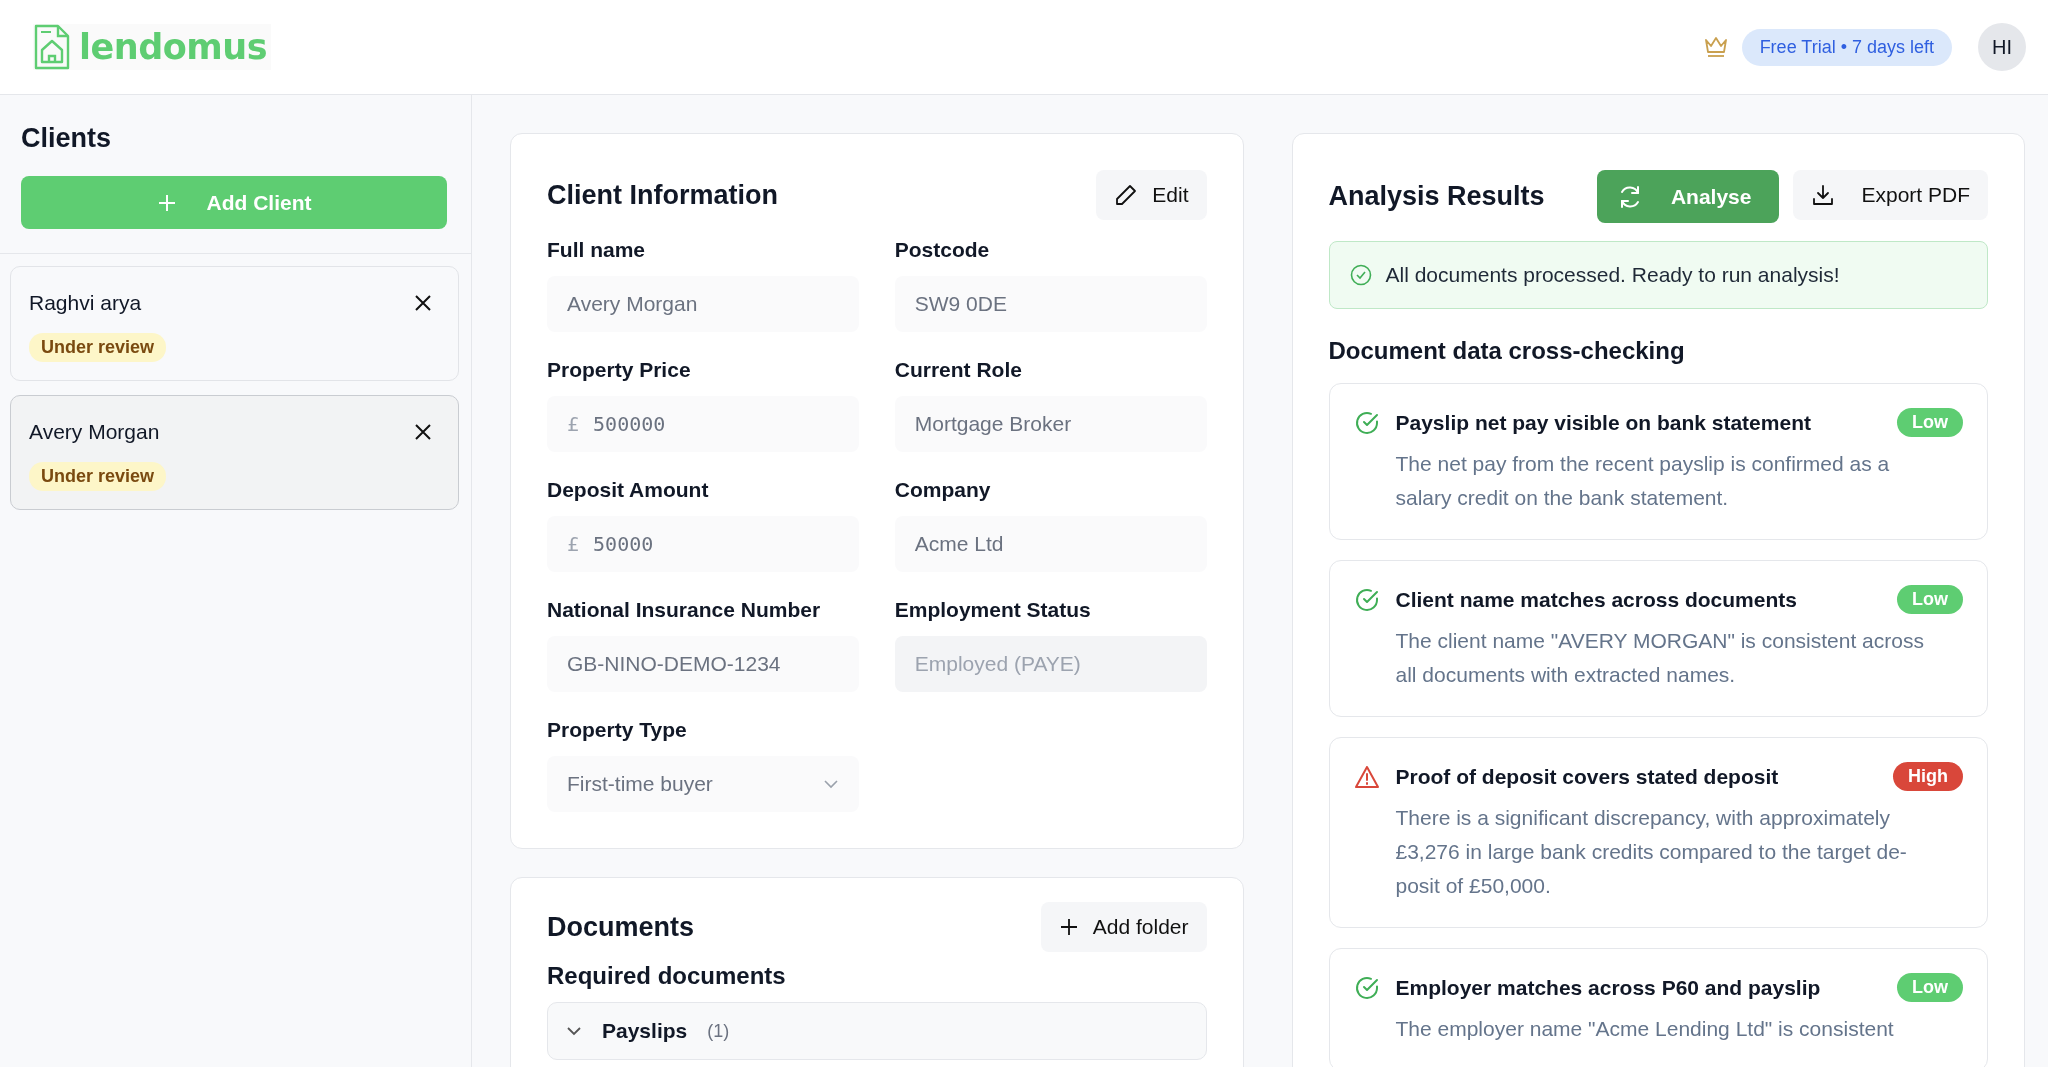 This screenshot has height=1067, width=2048. Describe the element at coordinates (958, 370) in the screenshot. I see `field-label: Current Role` at that location.